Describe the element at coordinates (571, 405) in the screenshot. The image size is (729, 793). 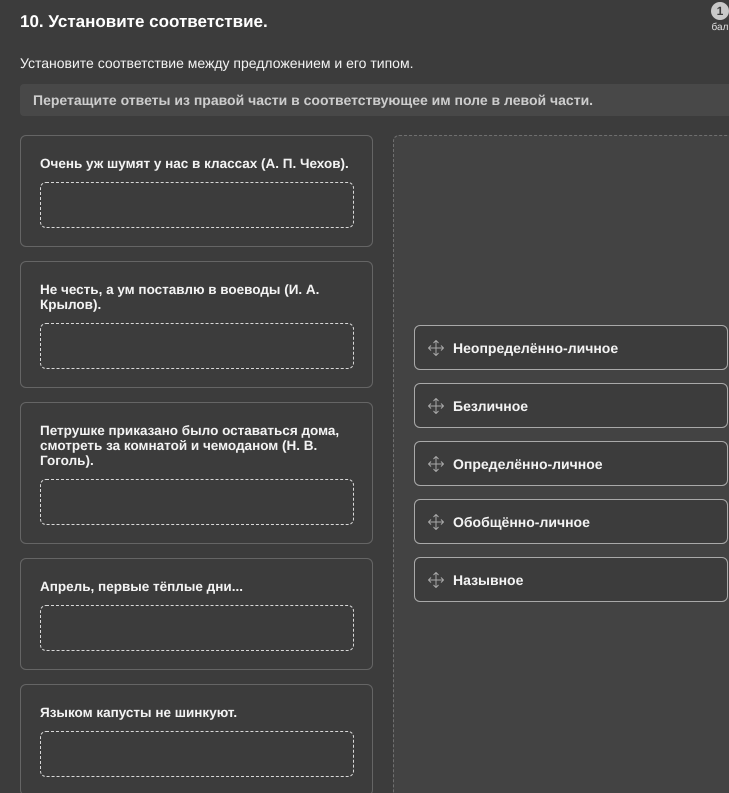
I see `answer-option: Безличное` at that location.